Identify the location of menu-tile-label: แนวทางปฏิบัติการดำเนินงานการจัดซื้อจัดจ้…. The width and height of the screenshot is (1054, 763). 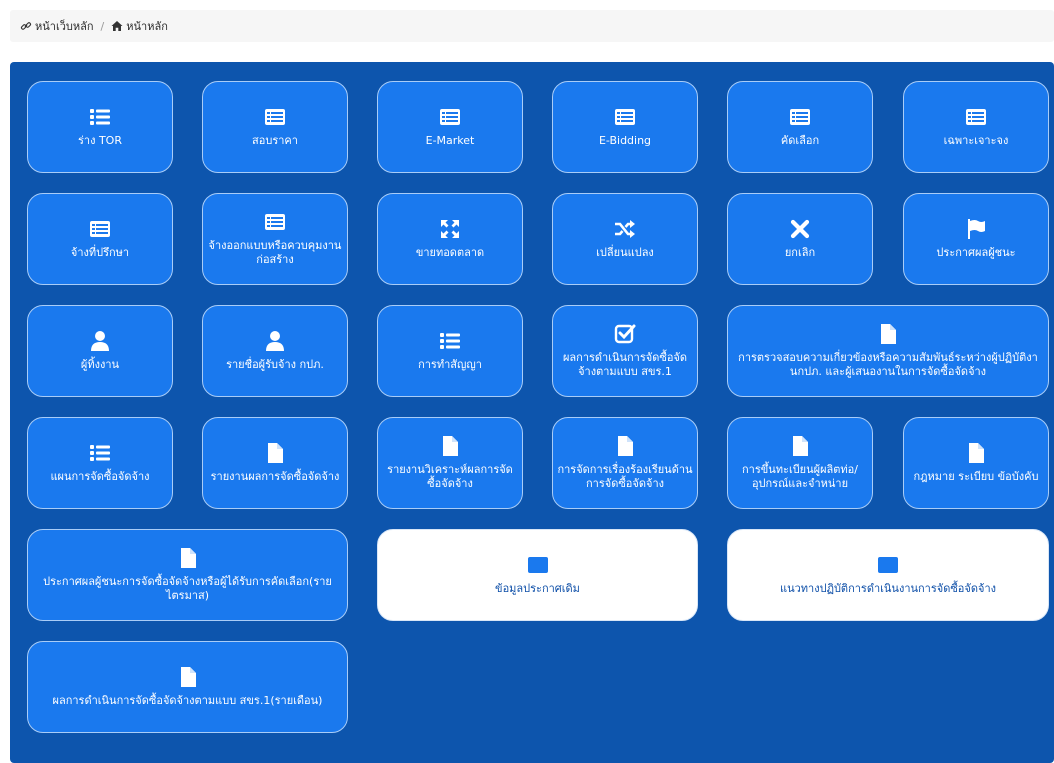
(888, 589).